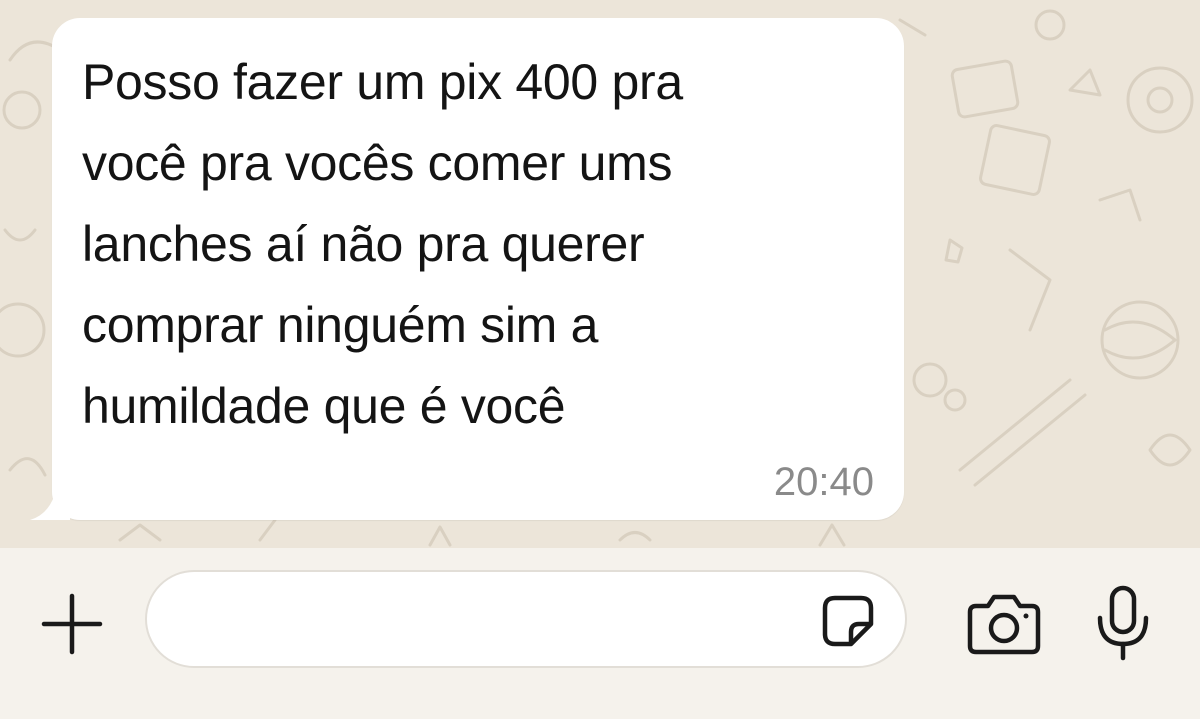 The height and width of the screenshot is (719, 1200). I want to click on camera-icon, so click(1004, 624).